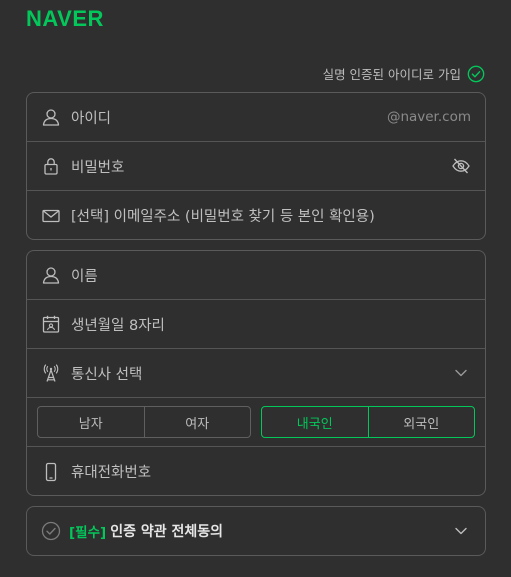 The image size is (511, 577). What do you see at coordinates (256, 117) in the screenshot?
I see `id-field: 아이디 @naver.com` at bounding box center [256, 117].